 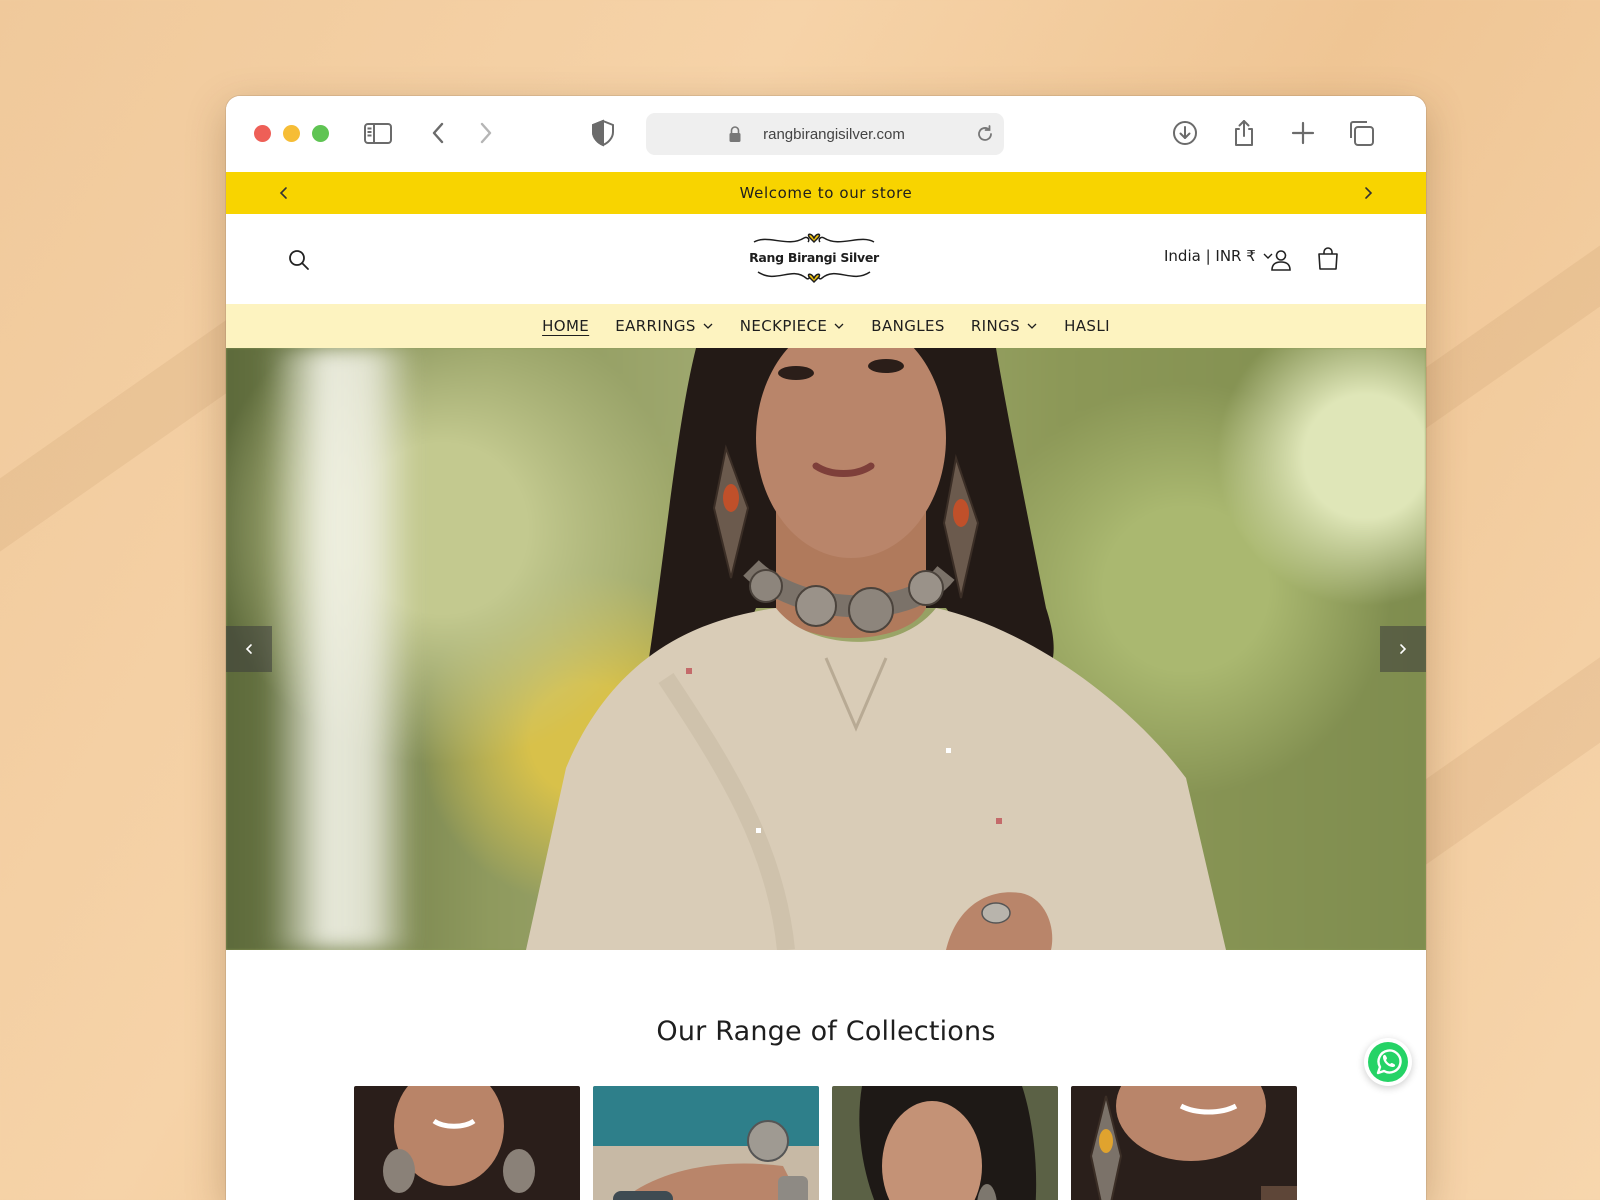 I want to click on nav-neckpiece: NECKPIECE, so click(x=793, y=326).